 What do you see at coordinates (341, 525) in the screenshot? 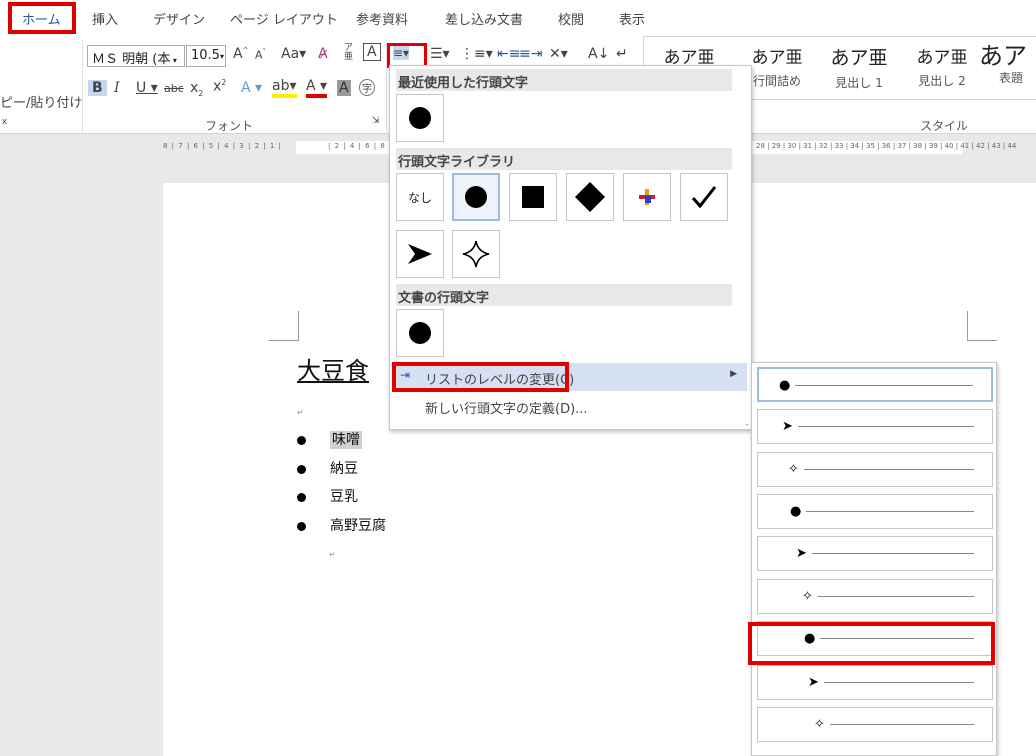
I see `list-item: 高野豆腐` at bounding box center [341, 525].